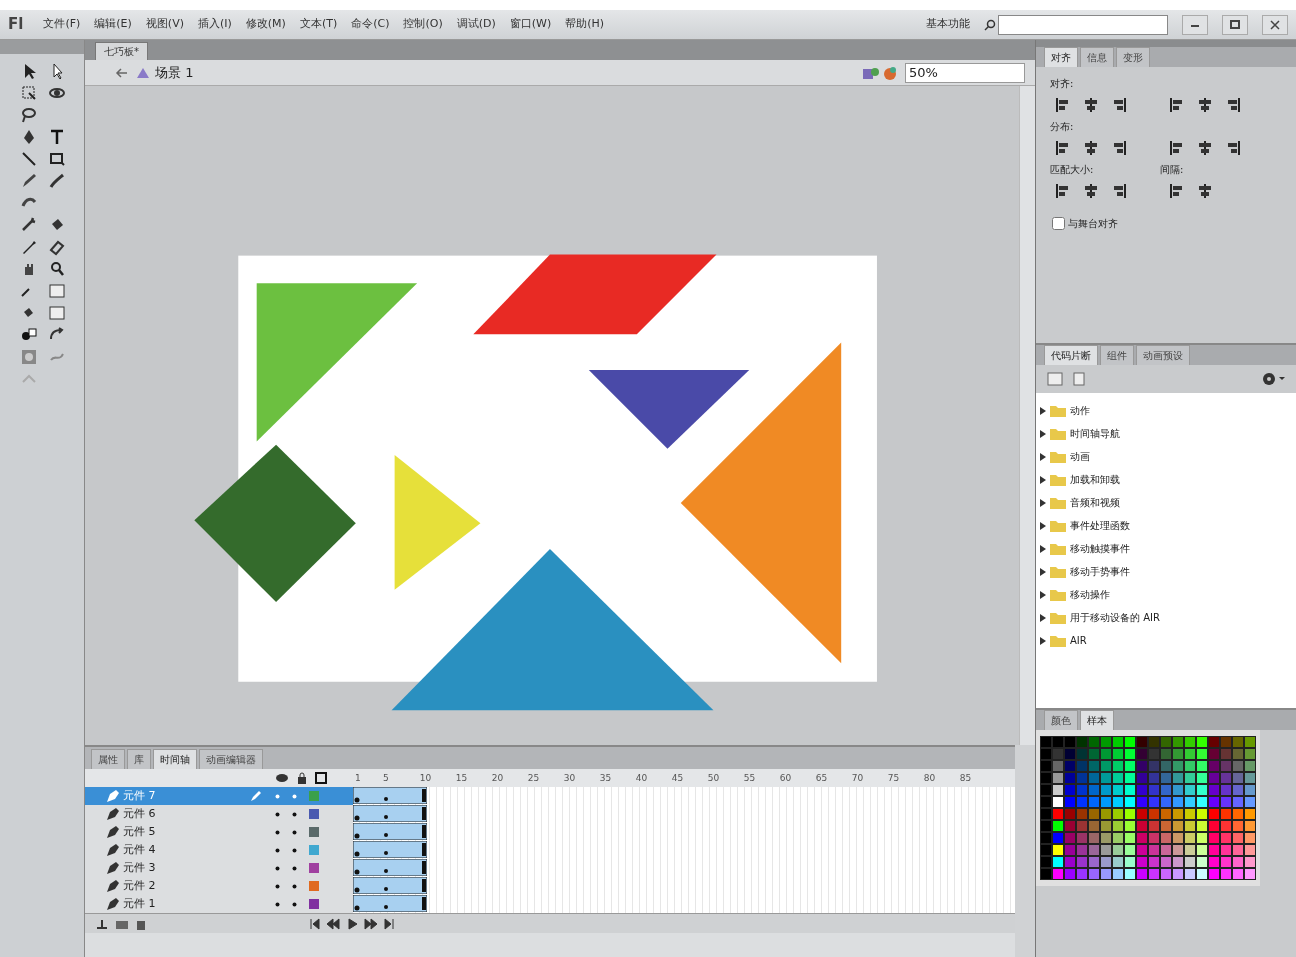 This screenshot has height=957, width=1296. I want to click on close-icon, so click(1275, 24).